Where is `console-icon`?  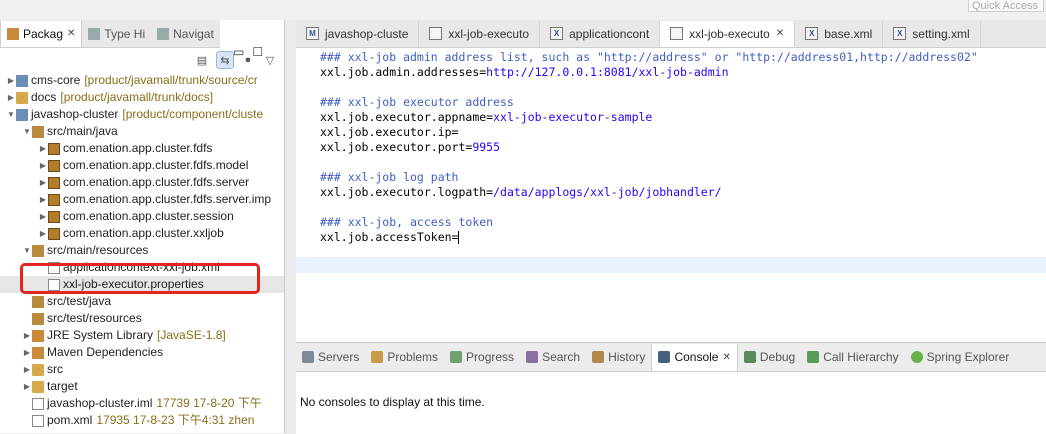
console-icon is located at coordinates (664, 357).